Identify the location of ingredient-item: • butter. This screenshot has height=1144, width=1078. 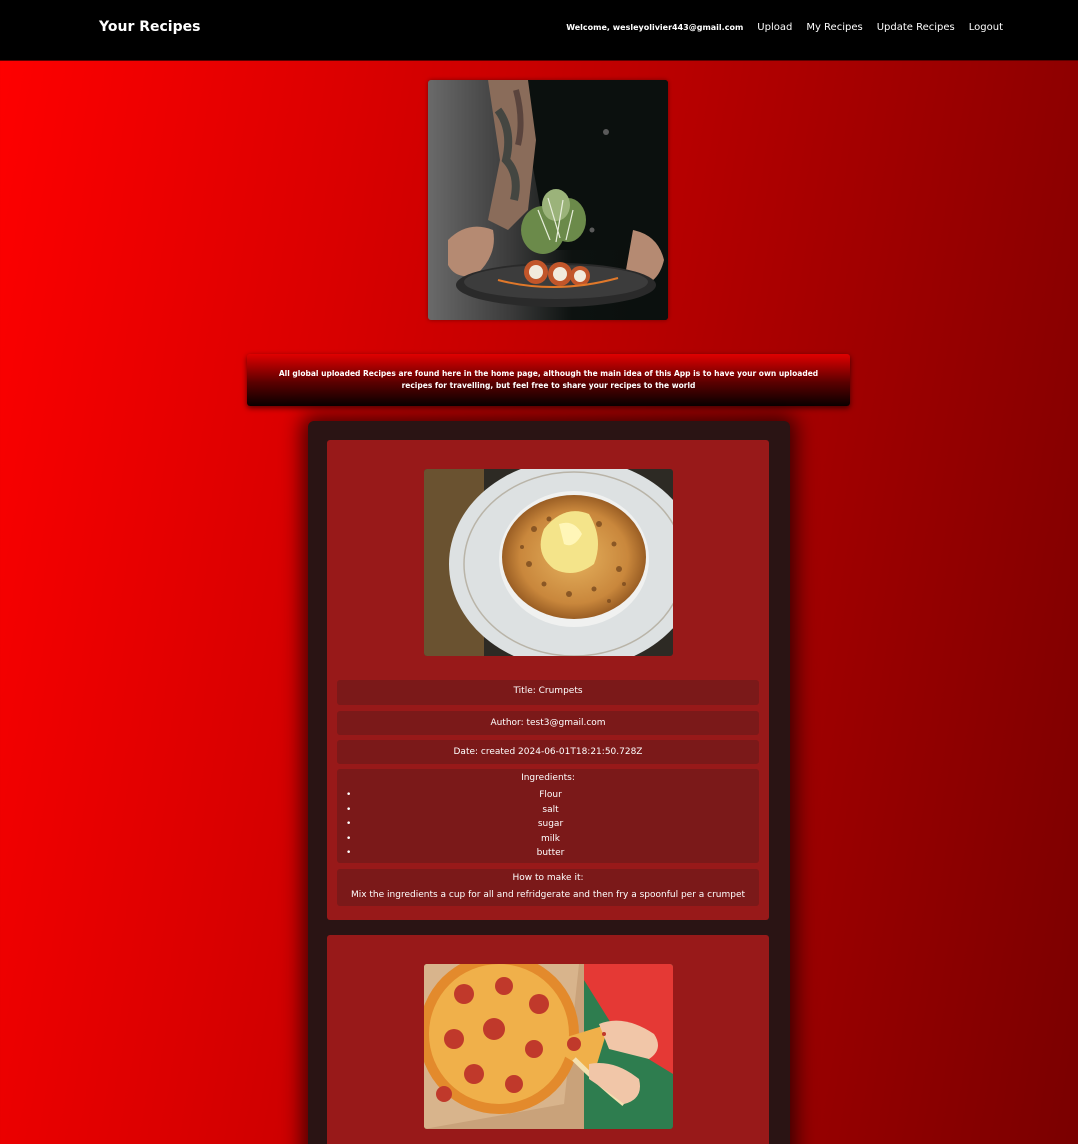
(550, 853).